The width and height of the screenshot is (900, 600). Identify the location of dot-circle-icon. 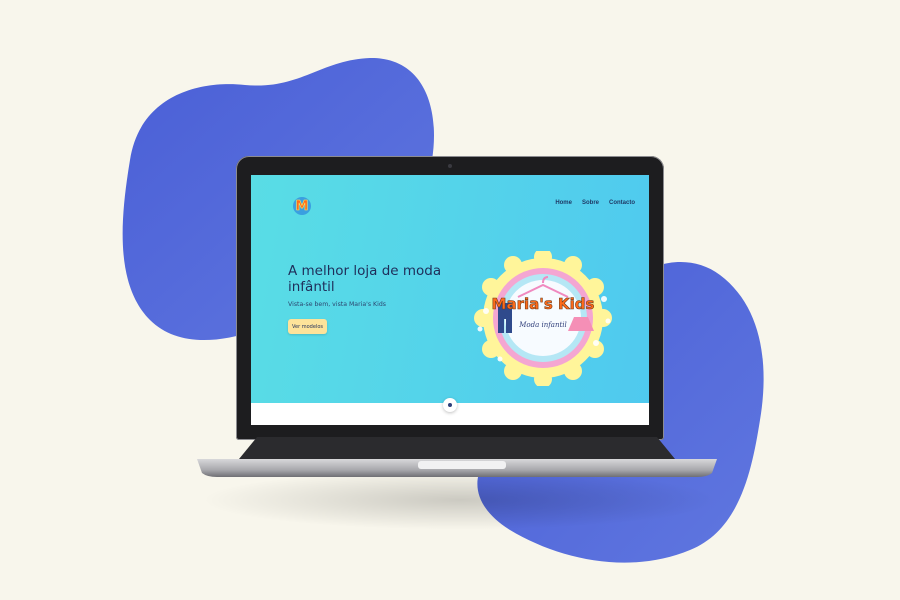
(450, 405).